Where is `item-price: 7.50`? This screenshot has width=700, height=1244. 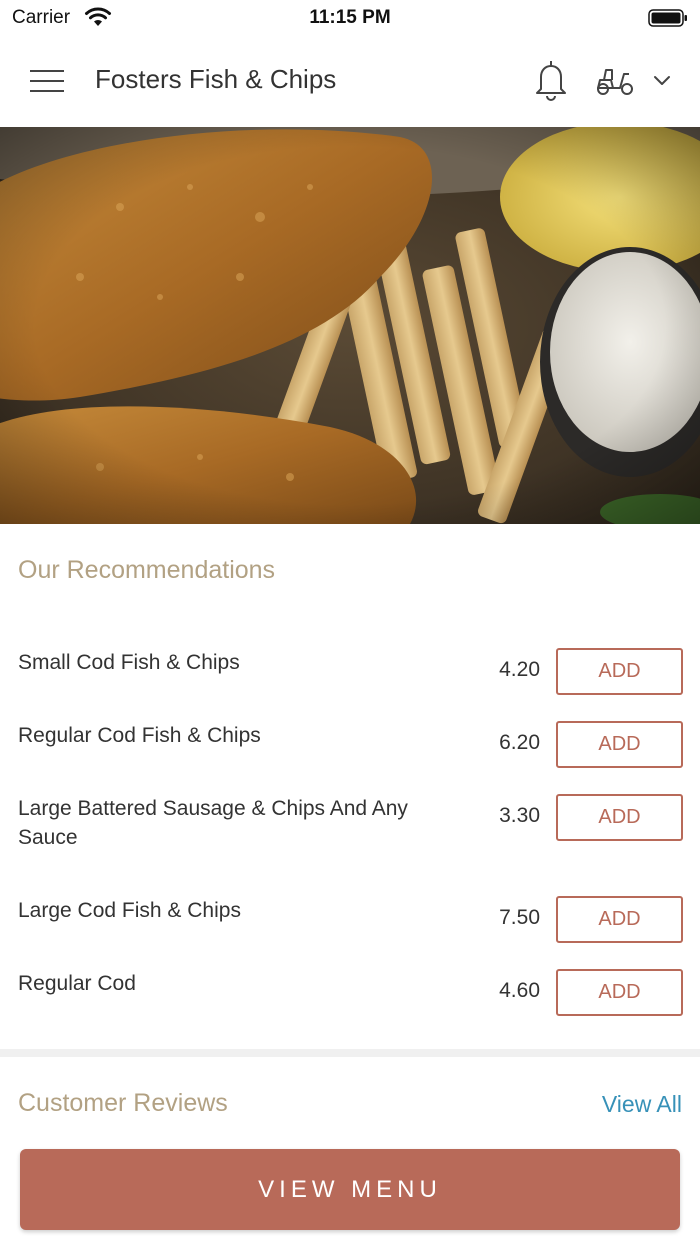
item-price: 7.50 is located at coordinates (519, 917).